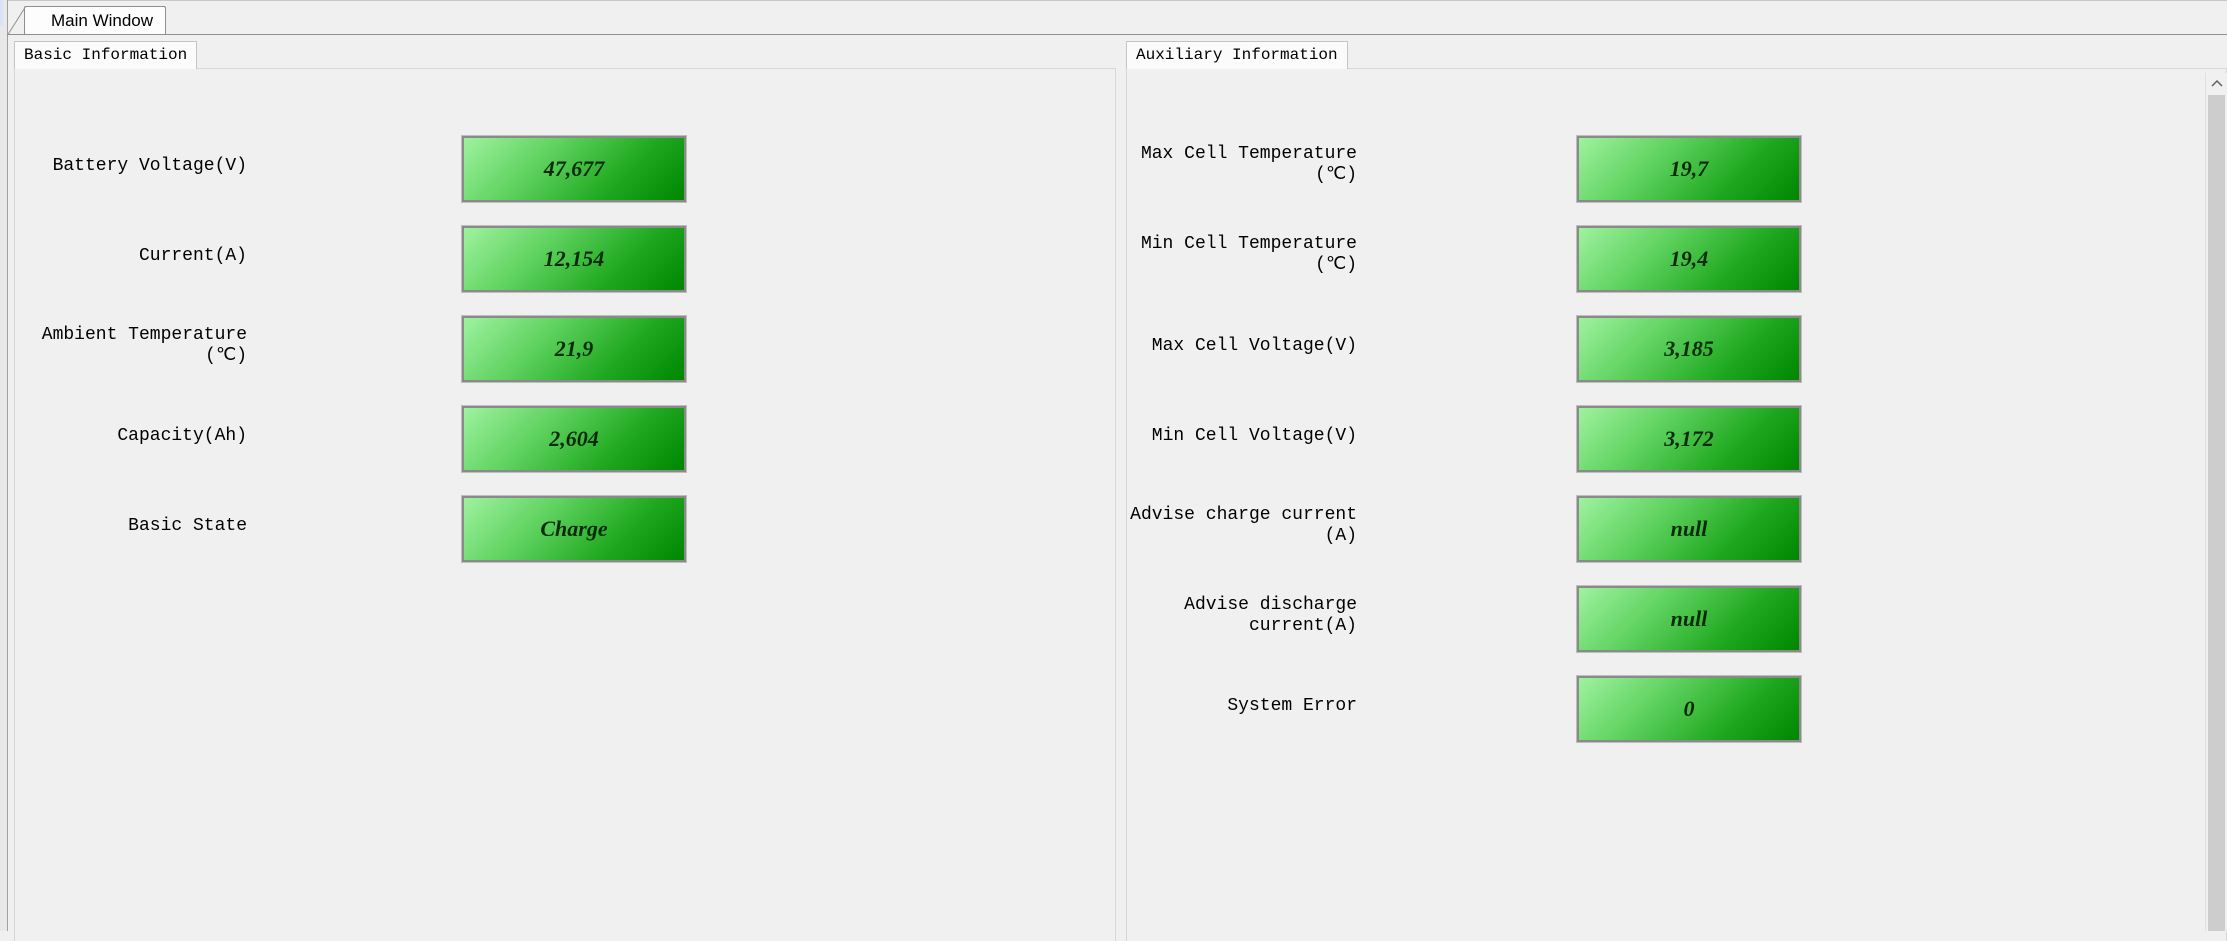 Image resolution: width=2227 pixels, height=941 pixels. What do you see at coordinates (187, 526) in the screenshot?
I see `basic-state-label: Basic State` at bounding box center [187, 526].